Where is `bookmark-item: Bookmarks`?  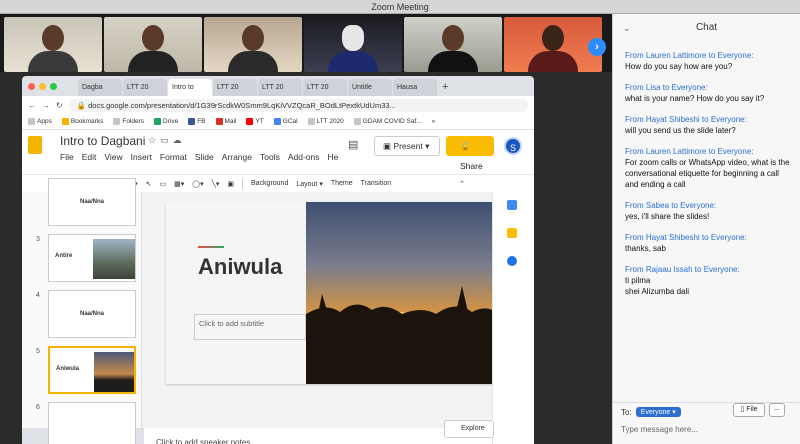
bookmark-item: Bookmarks is located at coordinates (82, 121).